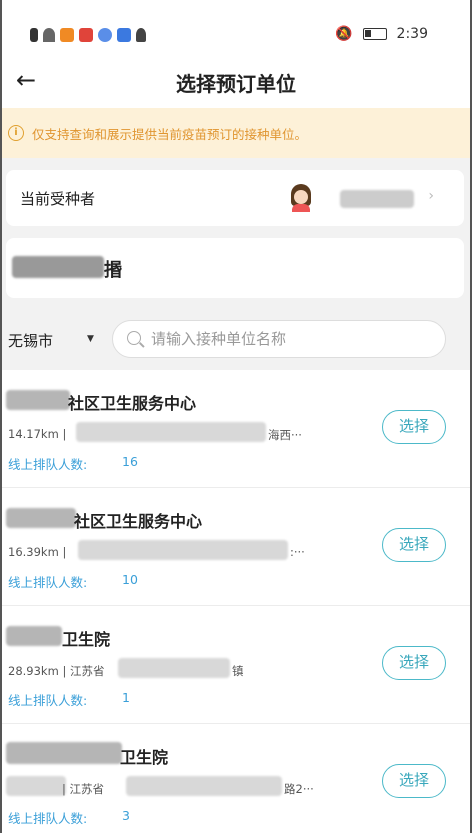 This screenshot has width=472, height=833. Describe the element at coordinates (344, 34) in the screenshot. I see `mute-icon: 🔕` at that location.